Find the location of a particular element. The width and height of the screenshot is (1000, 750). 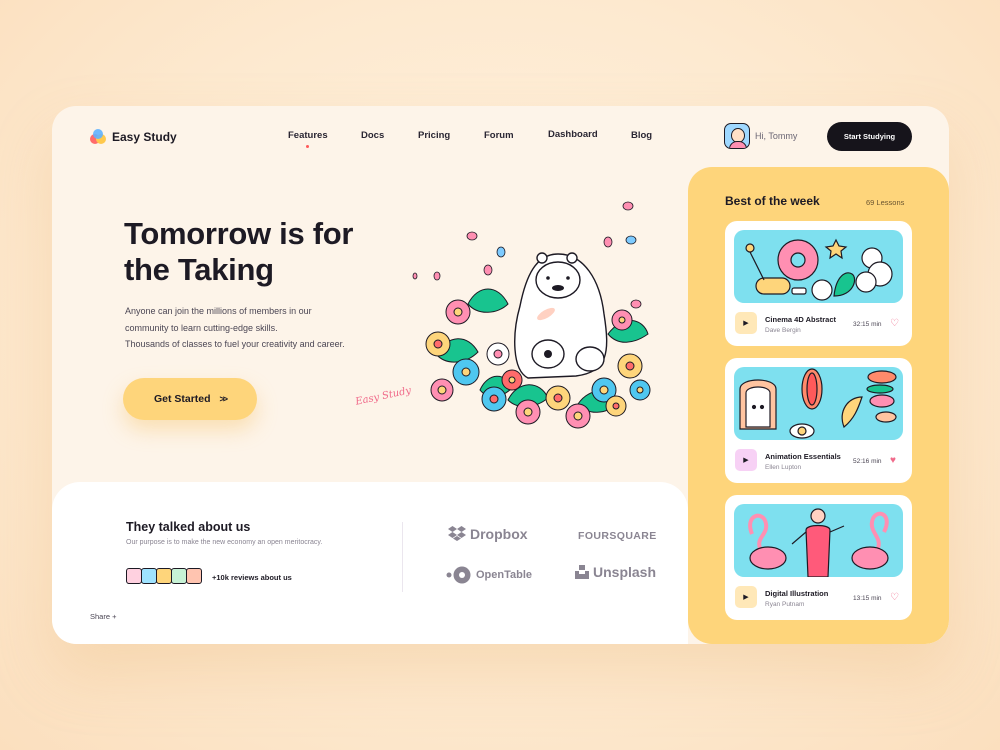

lesson-duration: 52:16 min is located at coordinates (867, 461).